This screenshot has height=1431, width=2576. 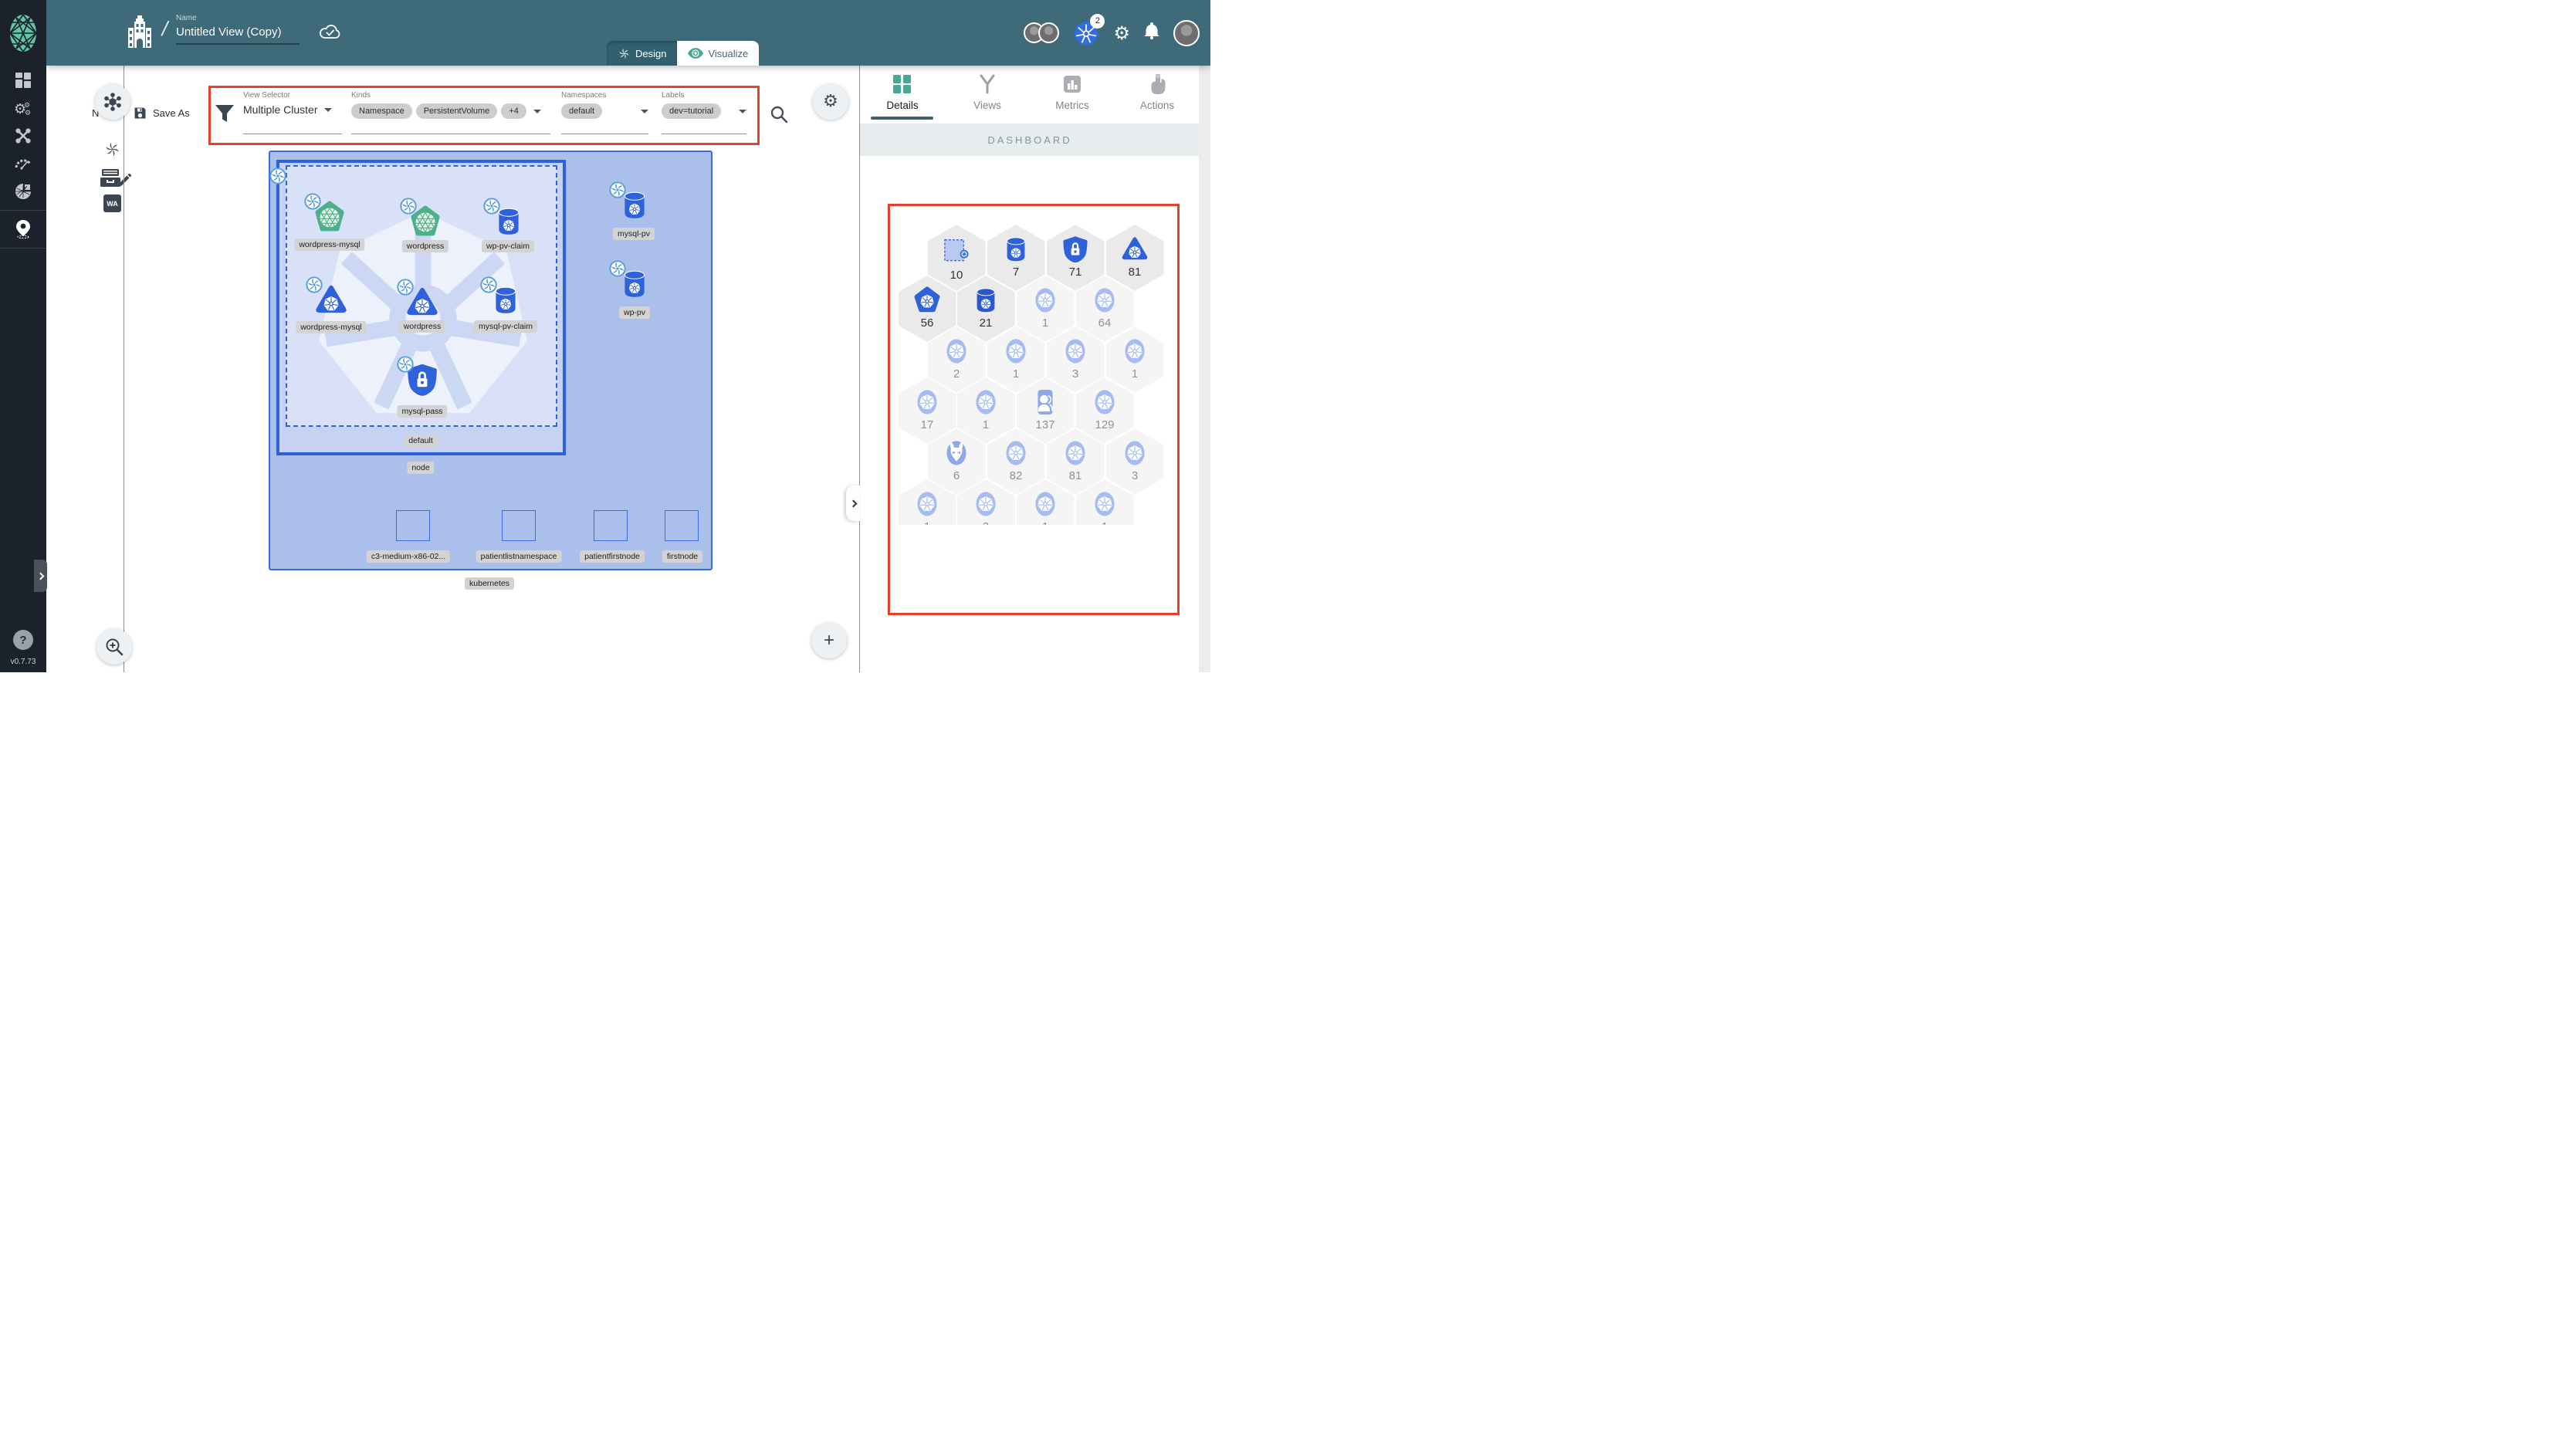 What do you see at coordinates (381, 111) in the screenshot?
I see `filter-chip: Namespace` at bounding box center [381, 111].